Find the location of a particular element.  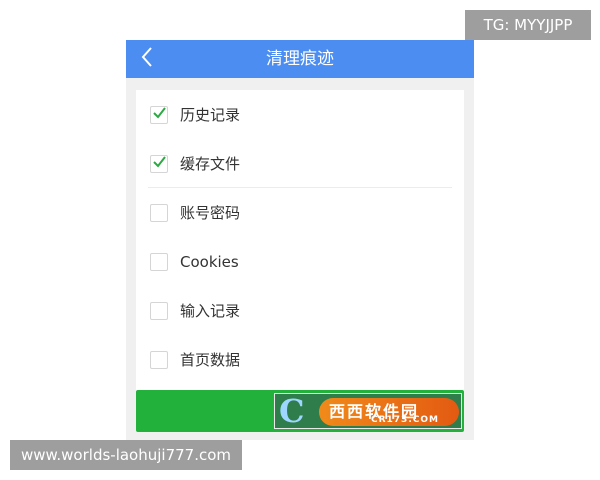

option-label: Cookies is located at coordinates (209, 261).